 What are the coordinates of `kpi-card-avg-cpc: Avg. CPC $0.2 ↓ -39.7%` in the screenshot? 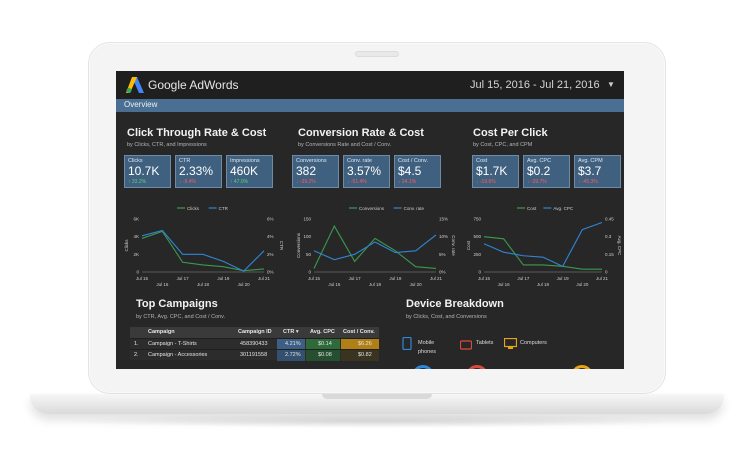 It's located at (546, 171).